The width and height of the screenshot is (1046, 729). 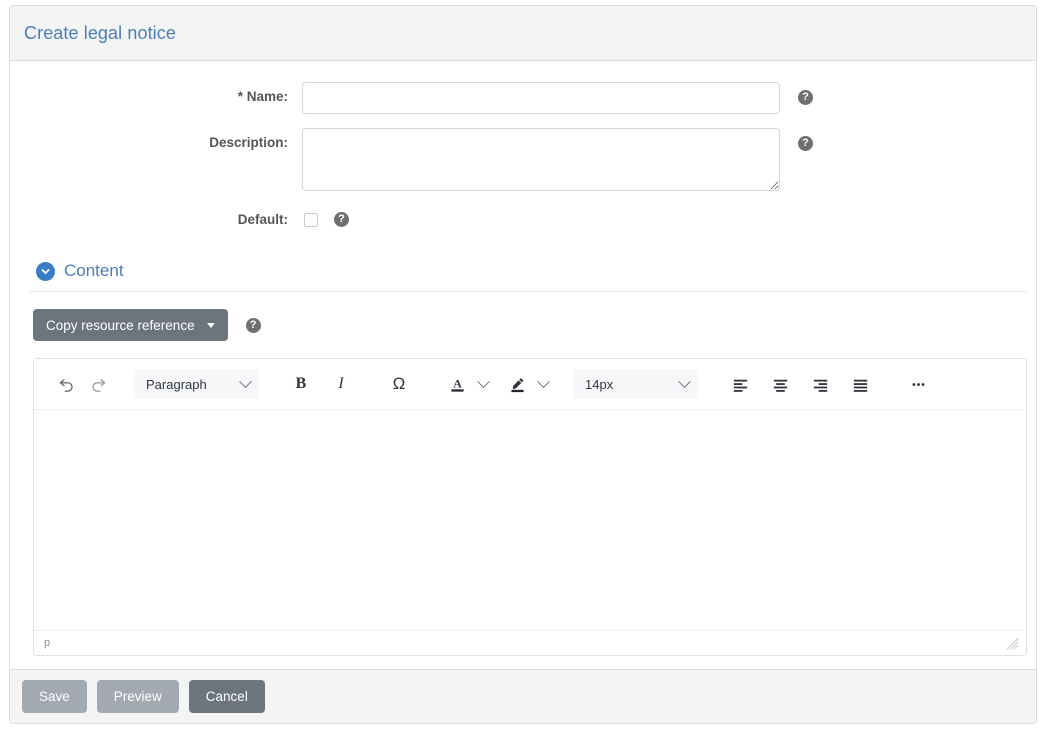 I want to click on cancel-button: Cancel, so click(x=226, y=696).